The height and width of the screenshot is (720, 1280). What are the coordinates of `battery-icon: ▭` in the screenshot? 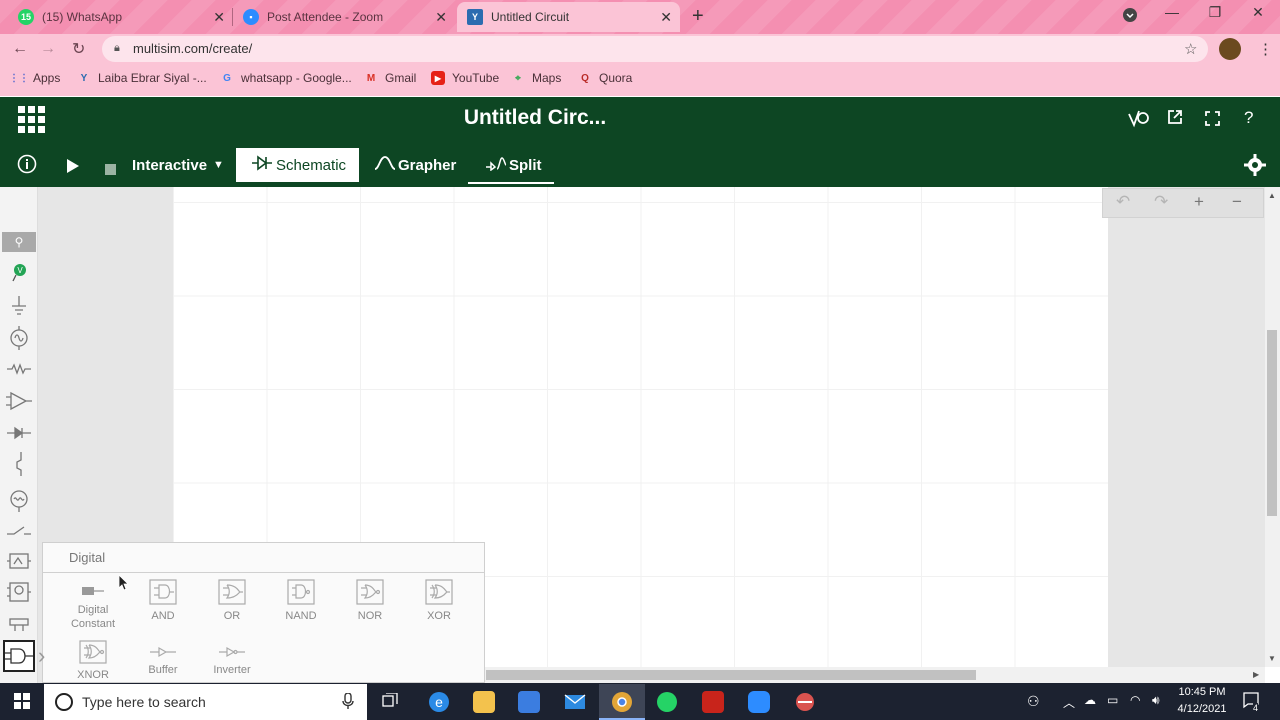 It's located at (1112, 700).